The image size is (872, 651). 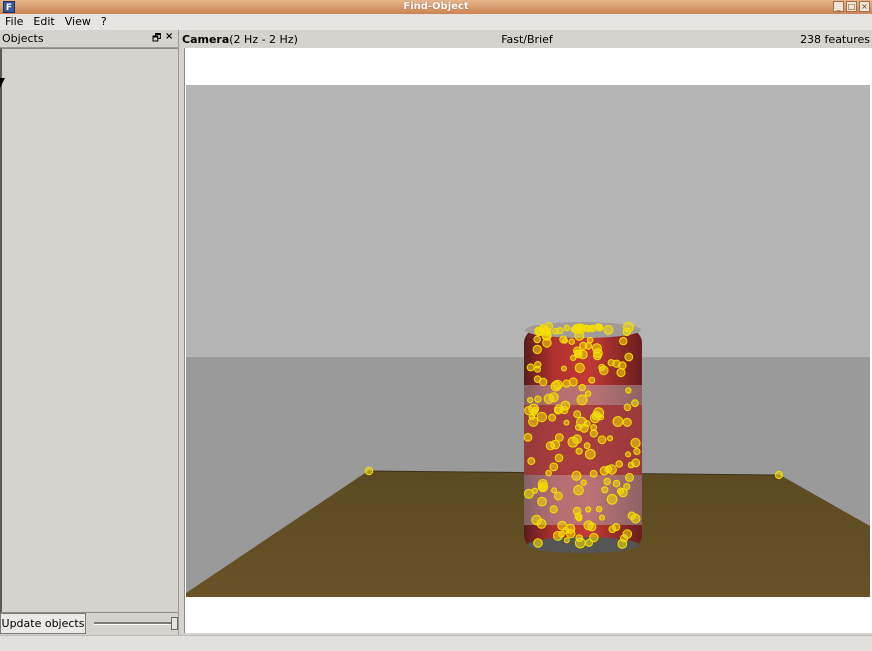 I want to click on maximize-button: □, so click(x=851, y=6).